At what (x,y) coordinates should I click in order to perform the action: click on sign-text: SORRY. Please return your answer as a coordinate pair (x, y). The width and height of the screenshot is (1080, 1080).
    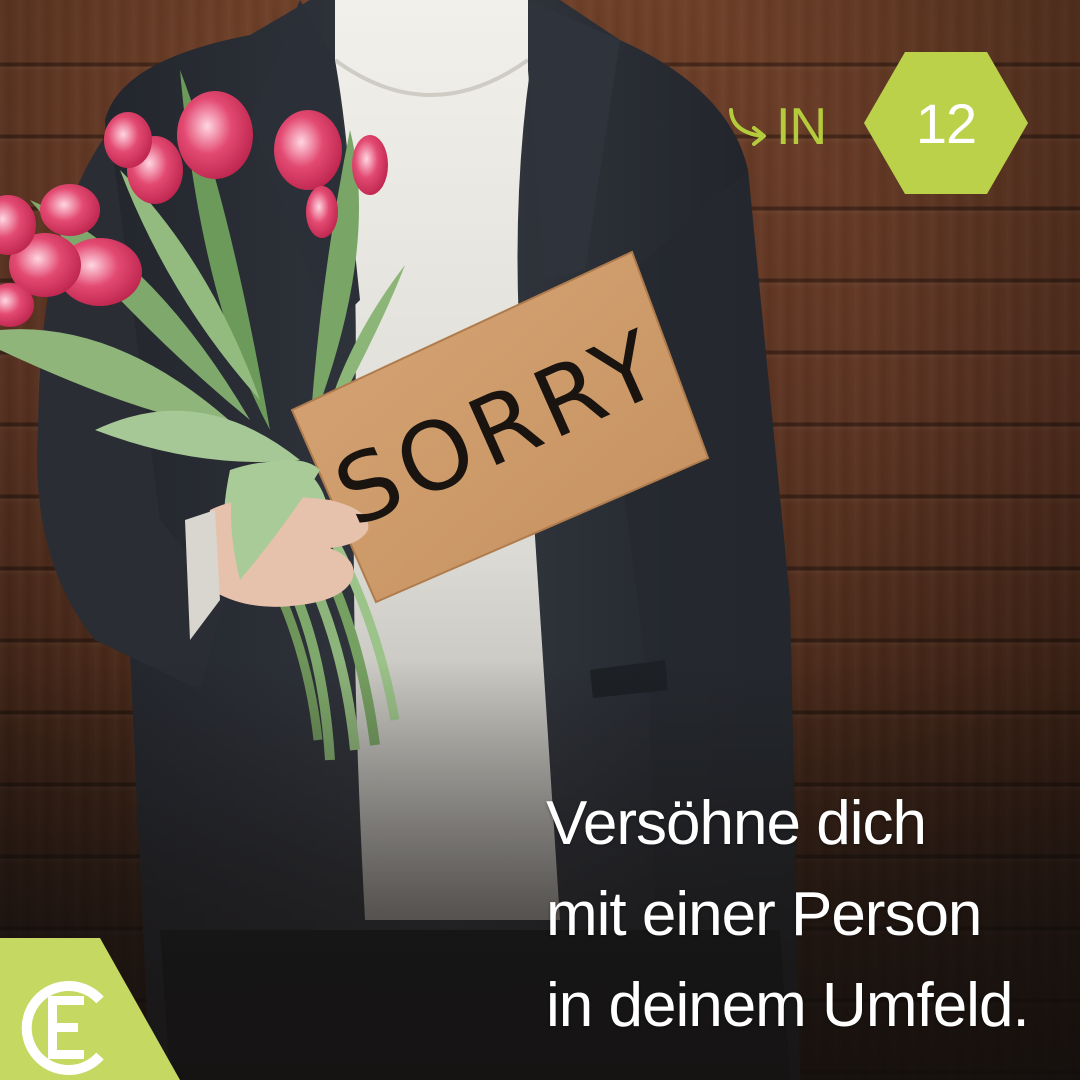
    Looking at the image, I should click on (500, 429).